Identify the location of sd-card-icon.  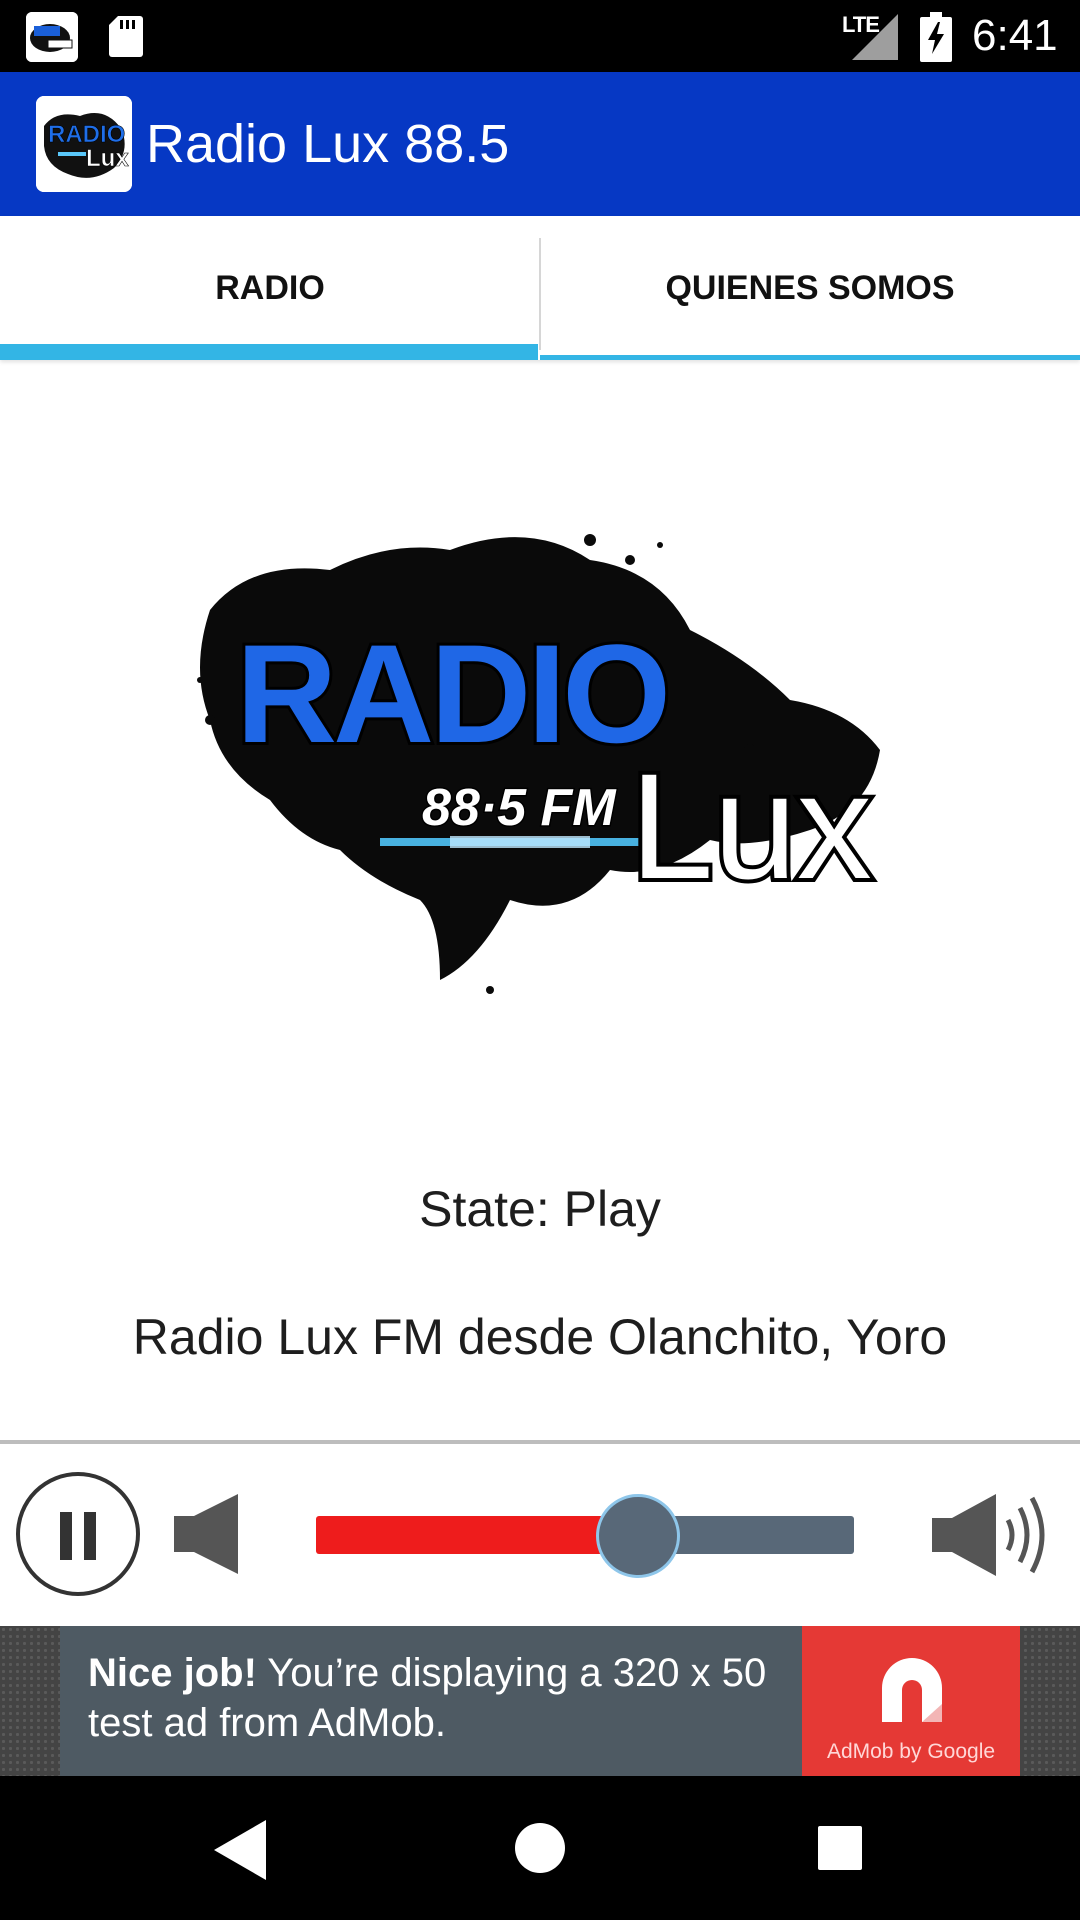
(126, 36).